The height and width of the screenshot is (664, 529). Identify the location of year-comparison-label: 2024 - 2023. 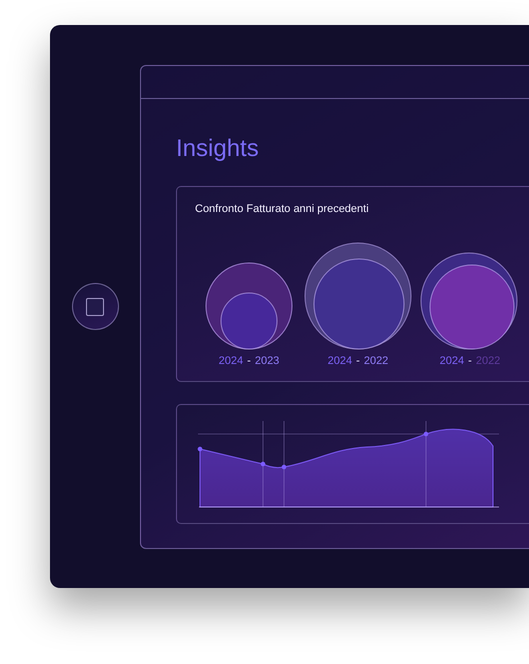
(249, 361).